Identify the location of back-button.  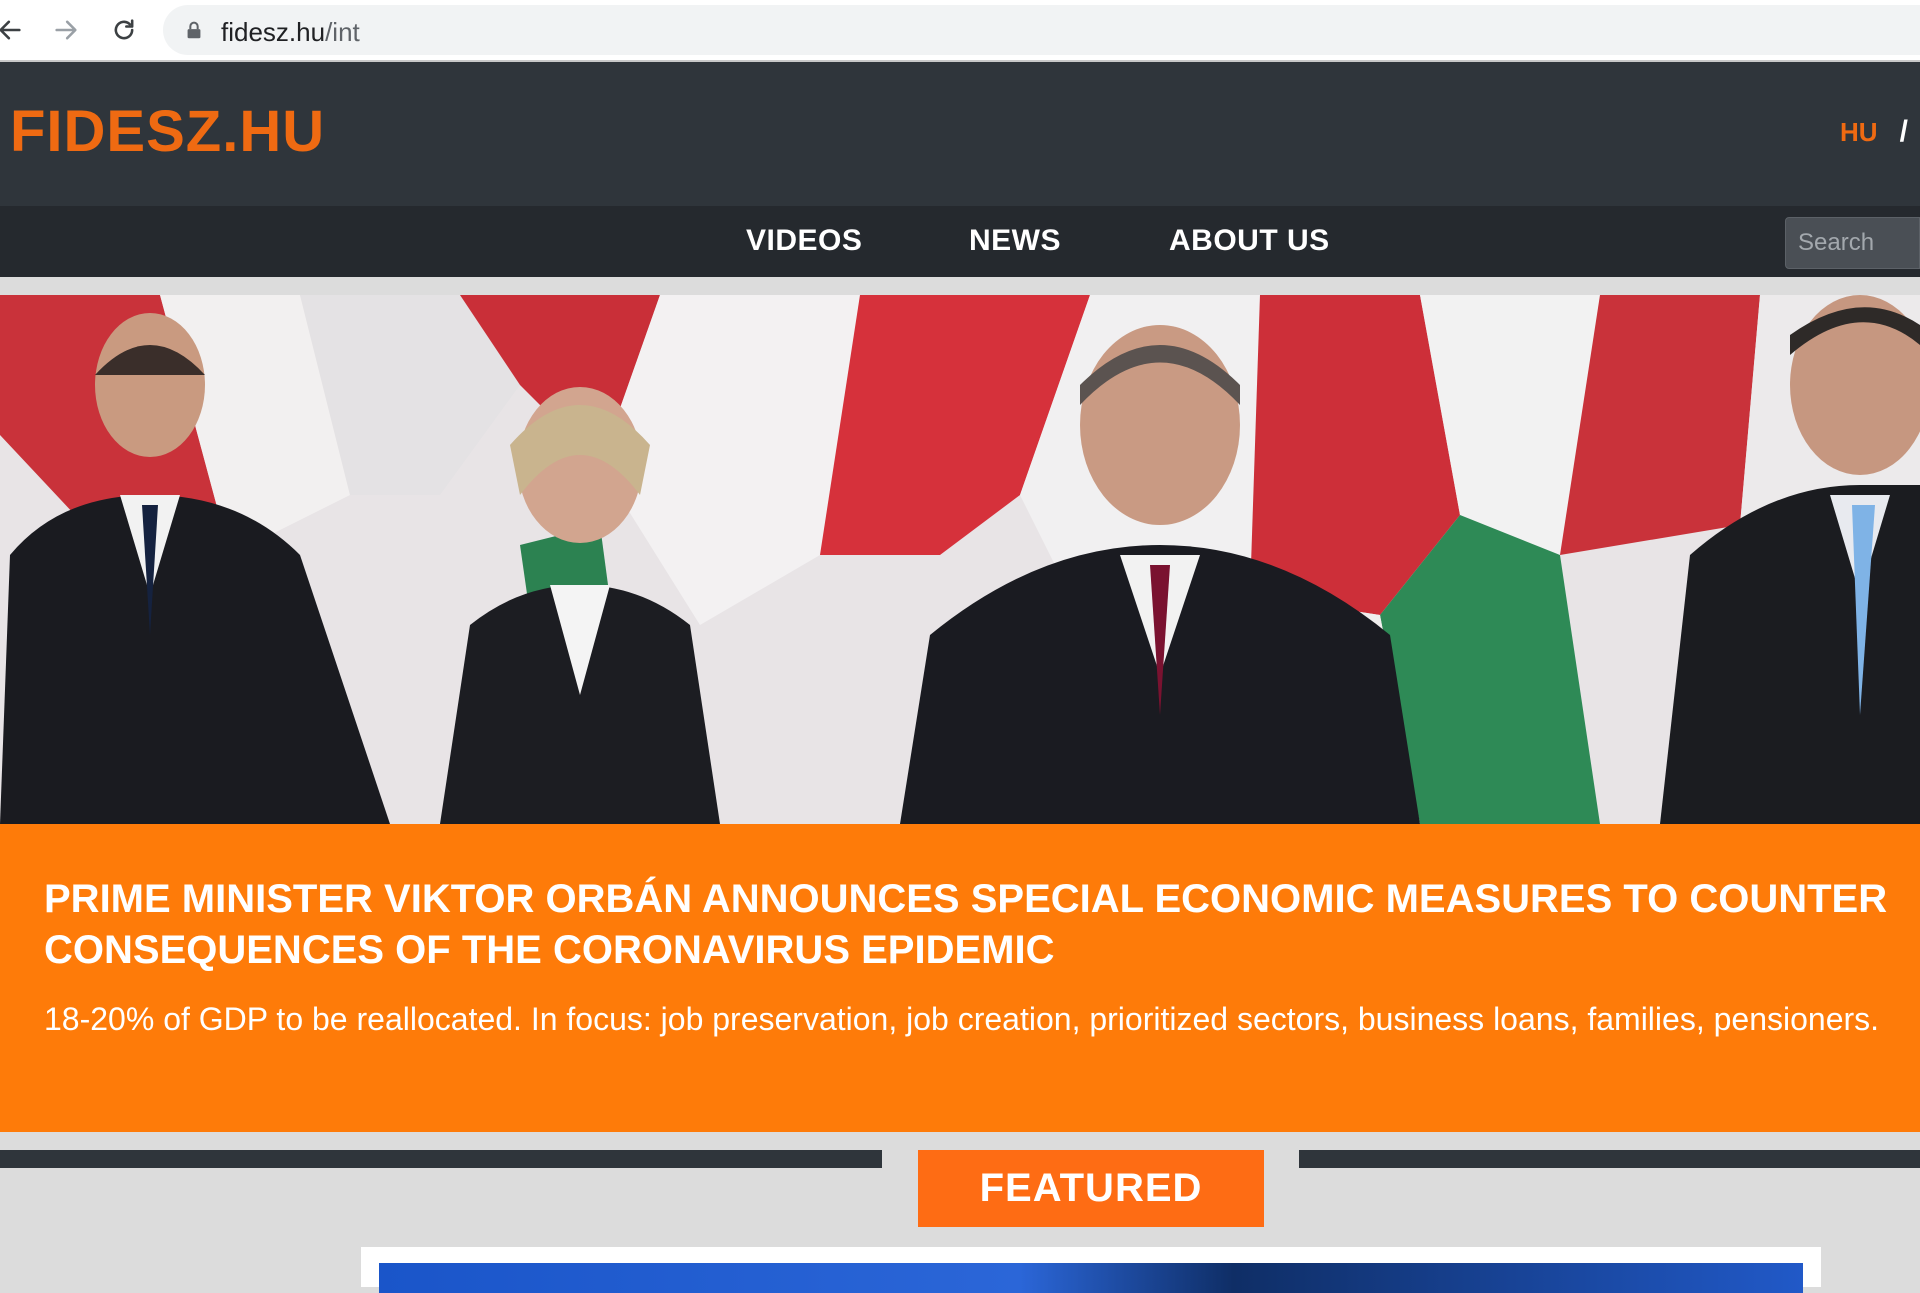
(15, 30).